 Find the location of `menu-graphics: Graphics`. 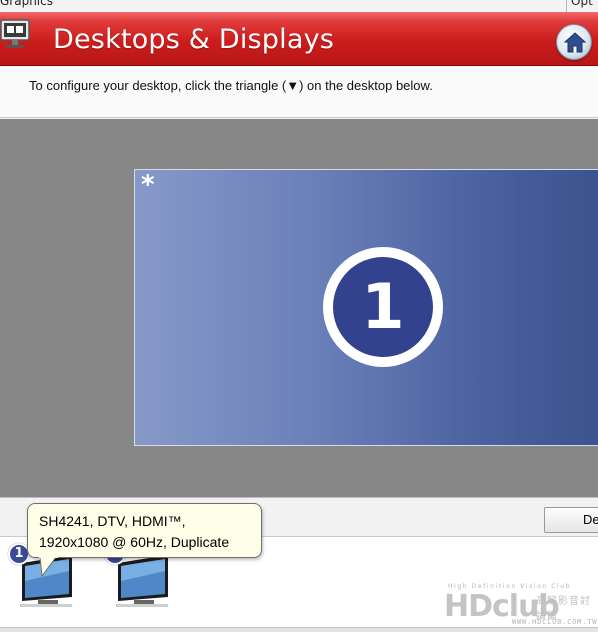

menu-graphics: Graphics is located at coordinates (26, 4).